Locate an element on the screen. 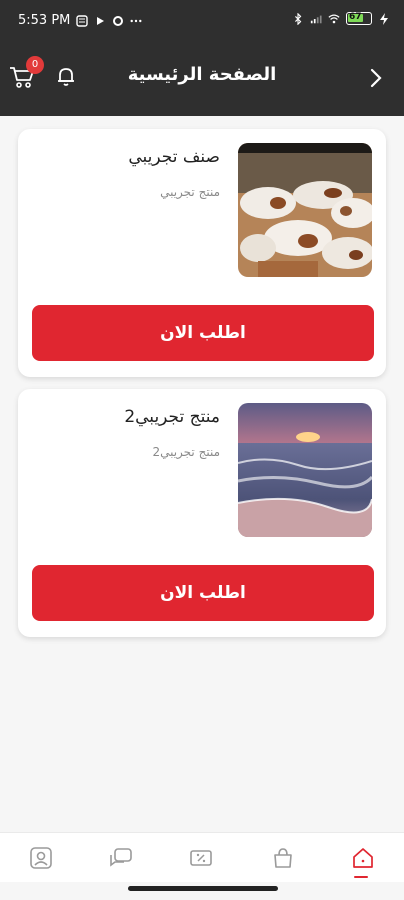 This screenshot has width=404, height=900. coupon-icon is located at coordinates (201, 858).